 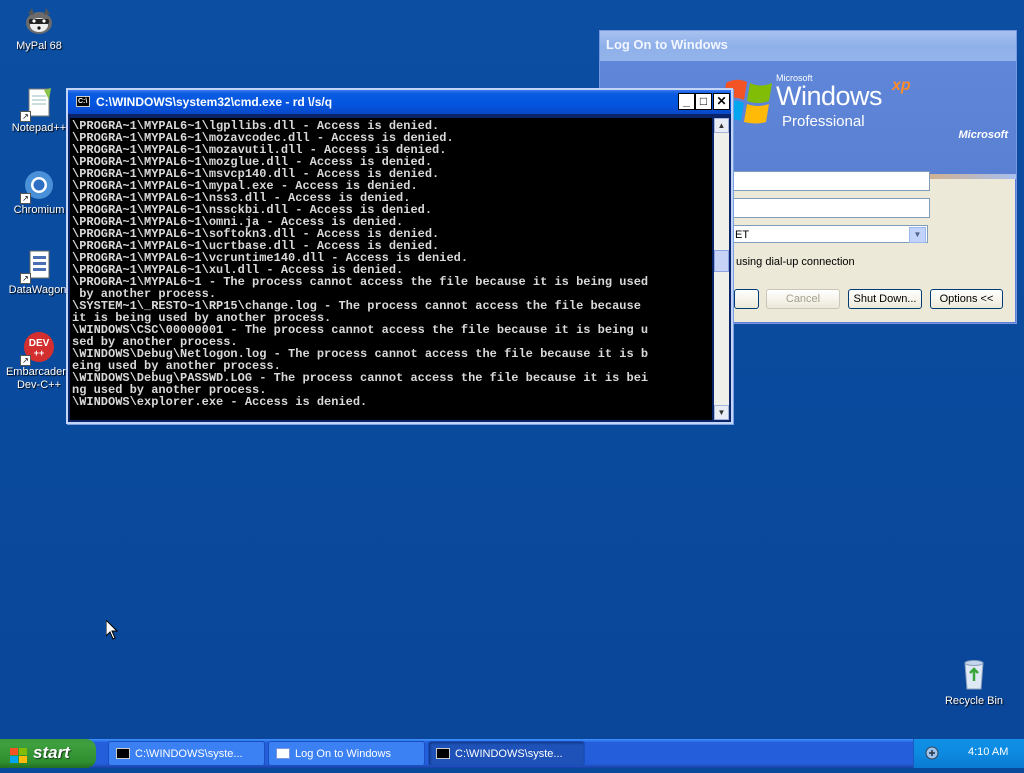 What do you see at coordinates (932, 753) in the screenshot?
I see `network-icon` at bounding box center [932, 753].